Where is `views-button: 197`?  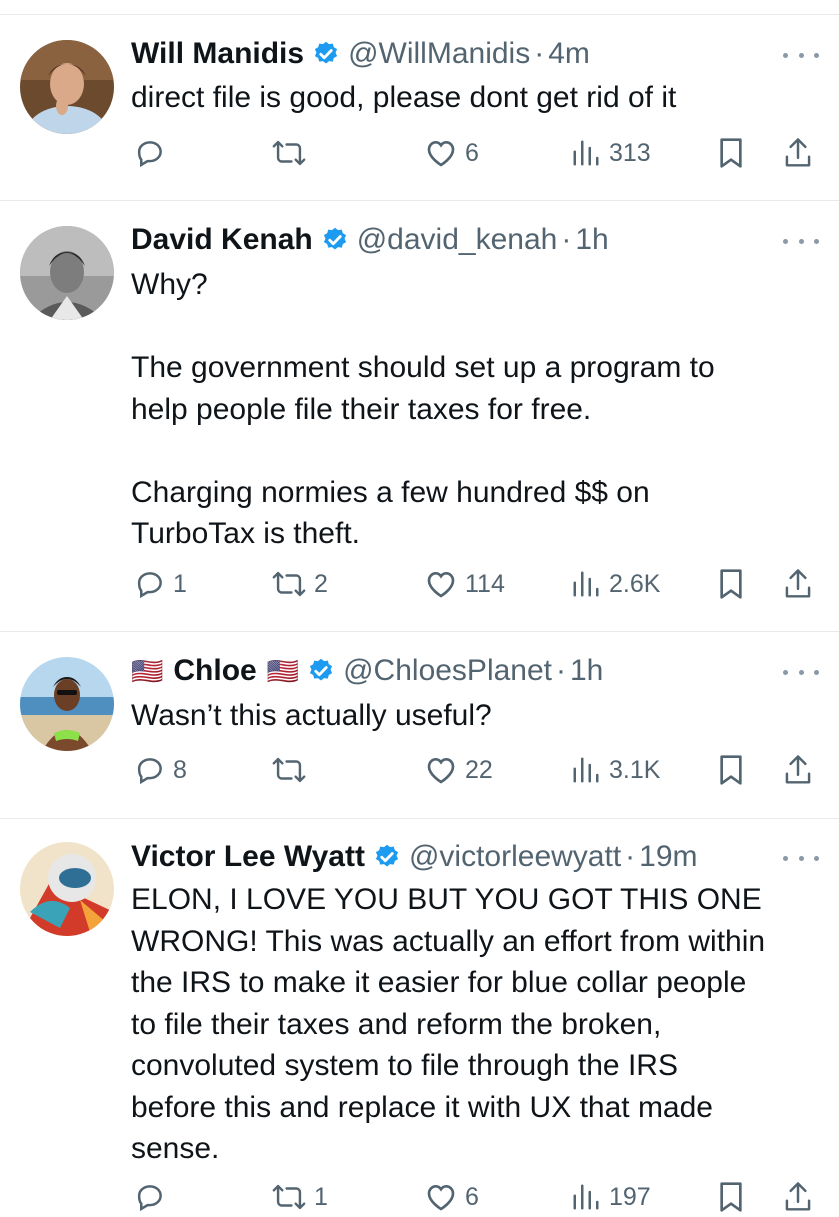 views-button: 197 is located at coordinates (611, 1197).